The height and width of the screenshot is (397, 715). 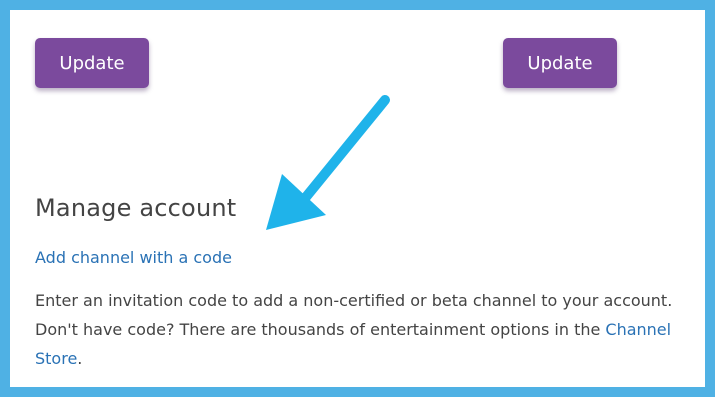 I want to click on description-end: ., so click(x=80, y=358).